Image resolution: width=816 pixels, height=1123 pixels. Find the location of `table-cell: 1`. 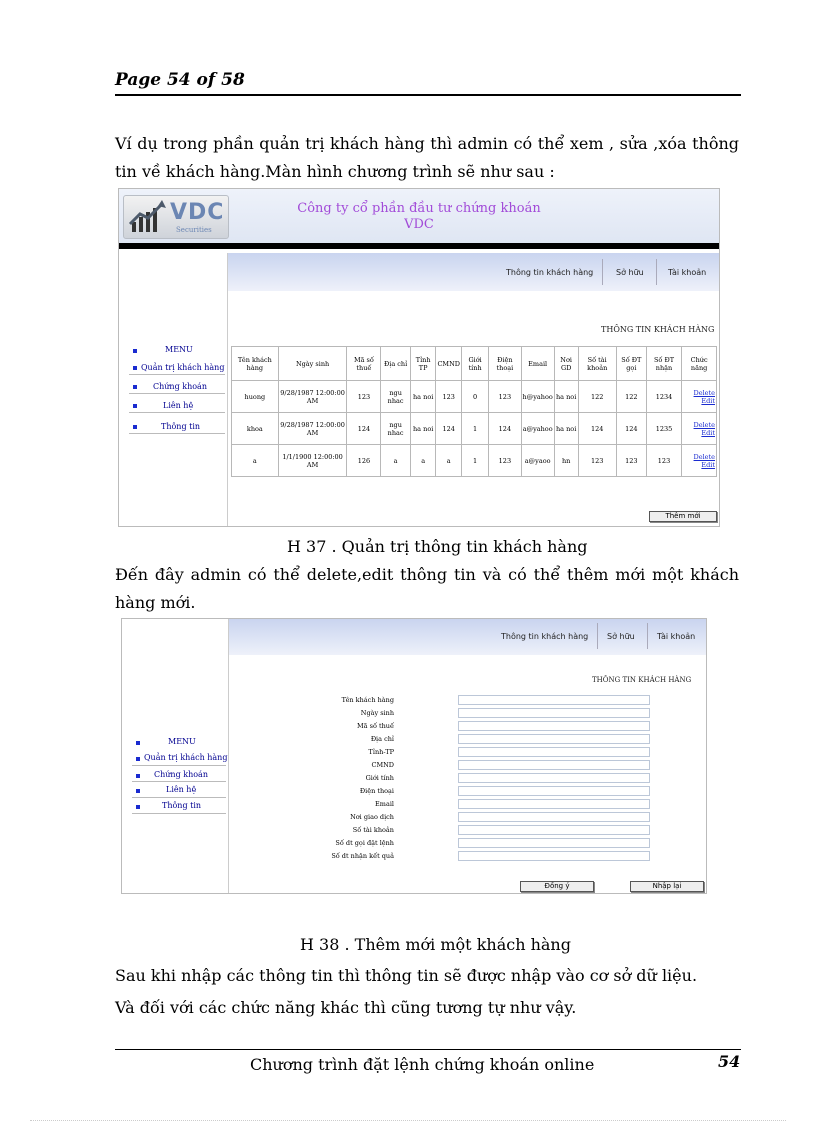

table-cell: 1 is located at coordinates (475, 428).